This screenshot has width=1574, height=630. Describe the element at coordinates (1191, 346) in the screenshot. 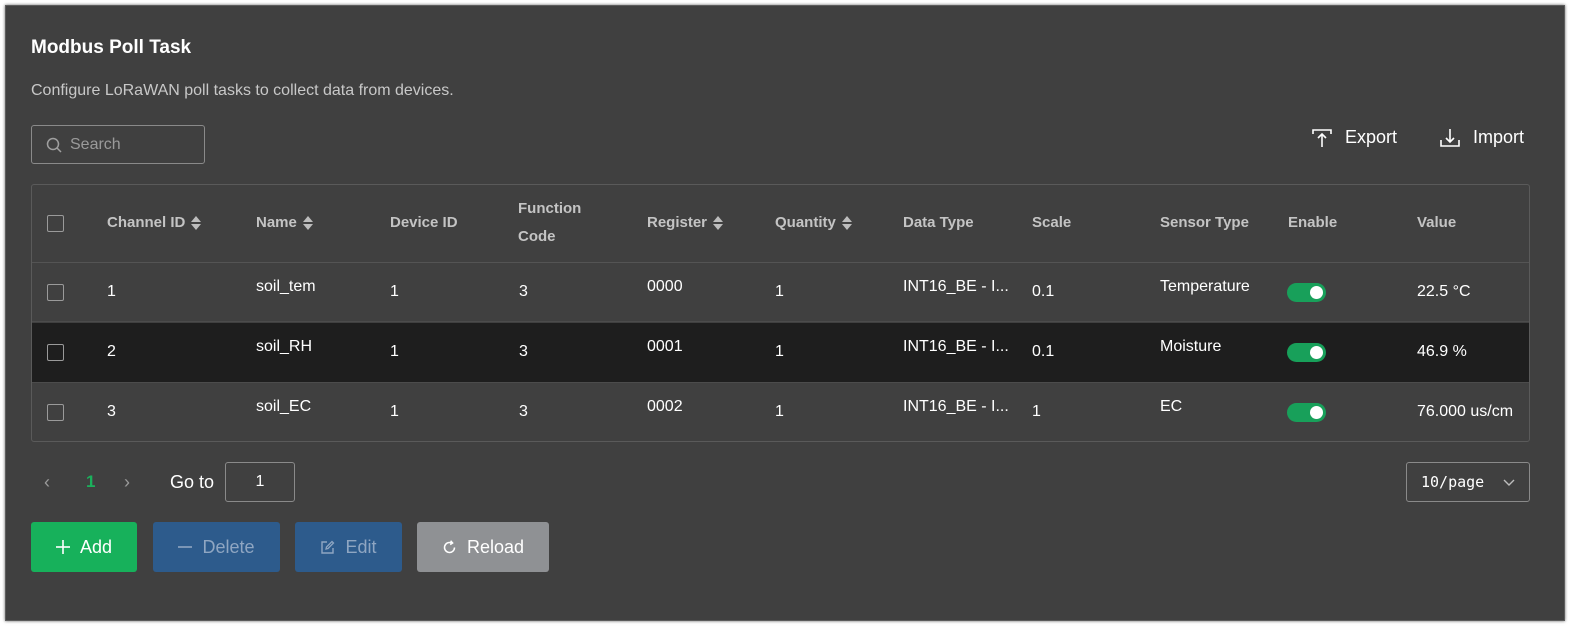

I see `cell-sensor-type: Moisture` at that location.